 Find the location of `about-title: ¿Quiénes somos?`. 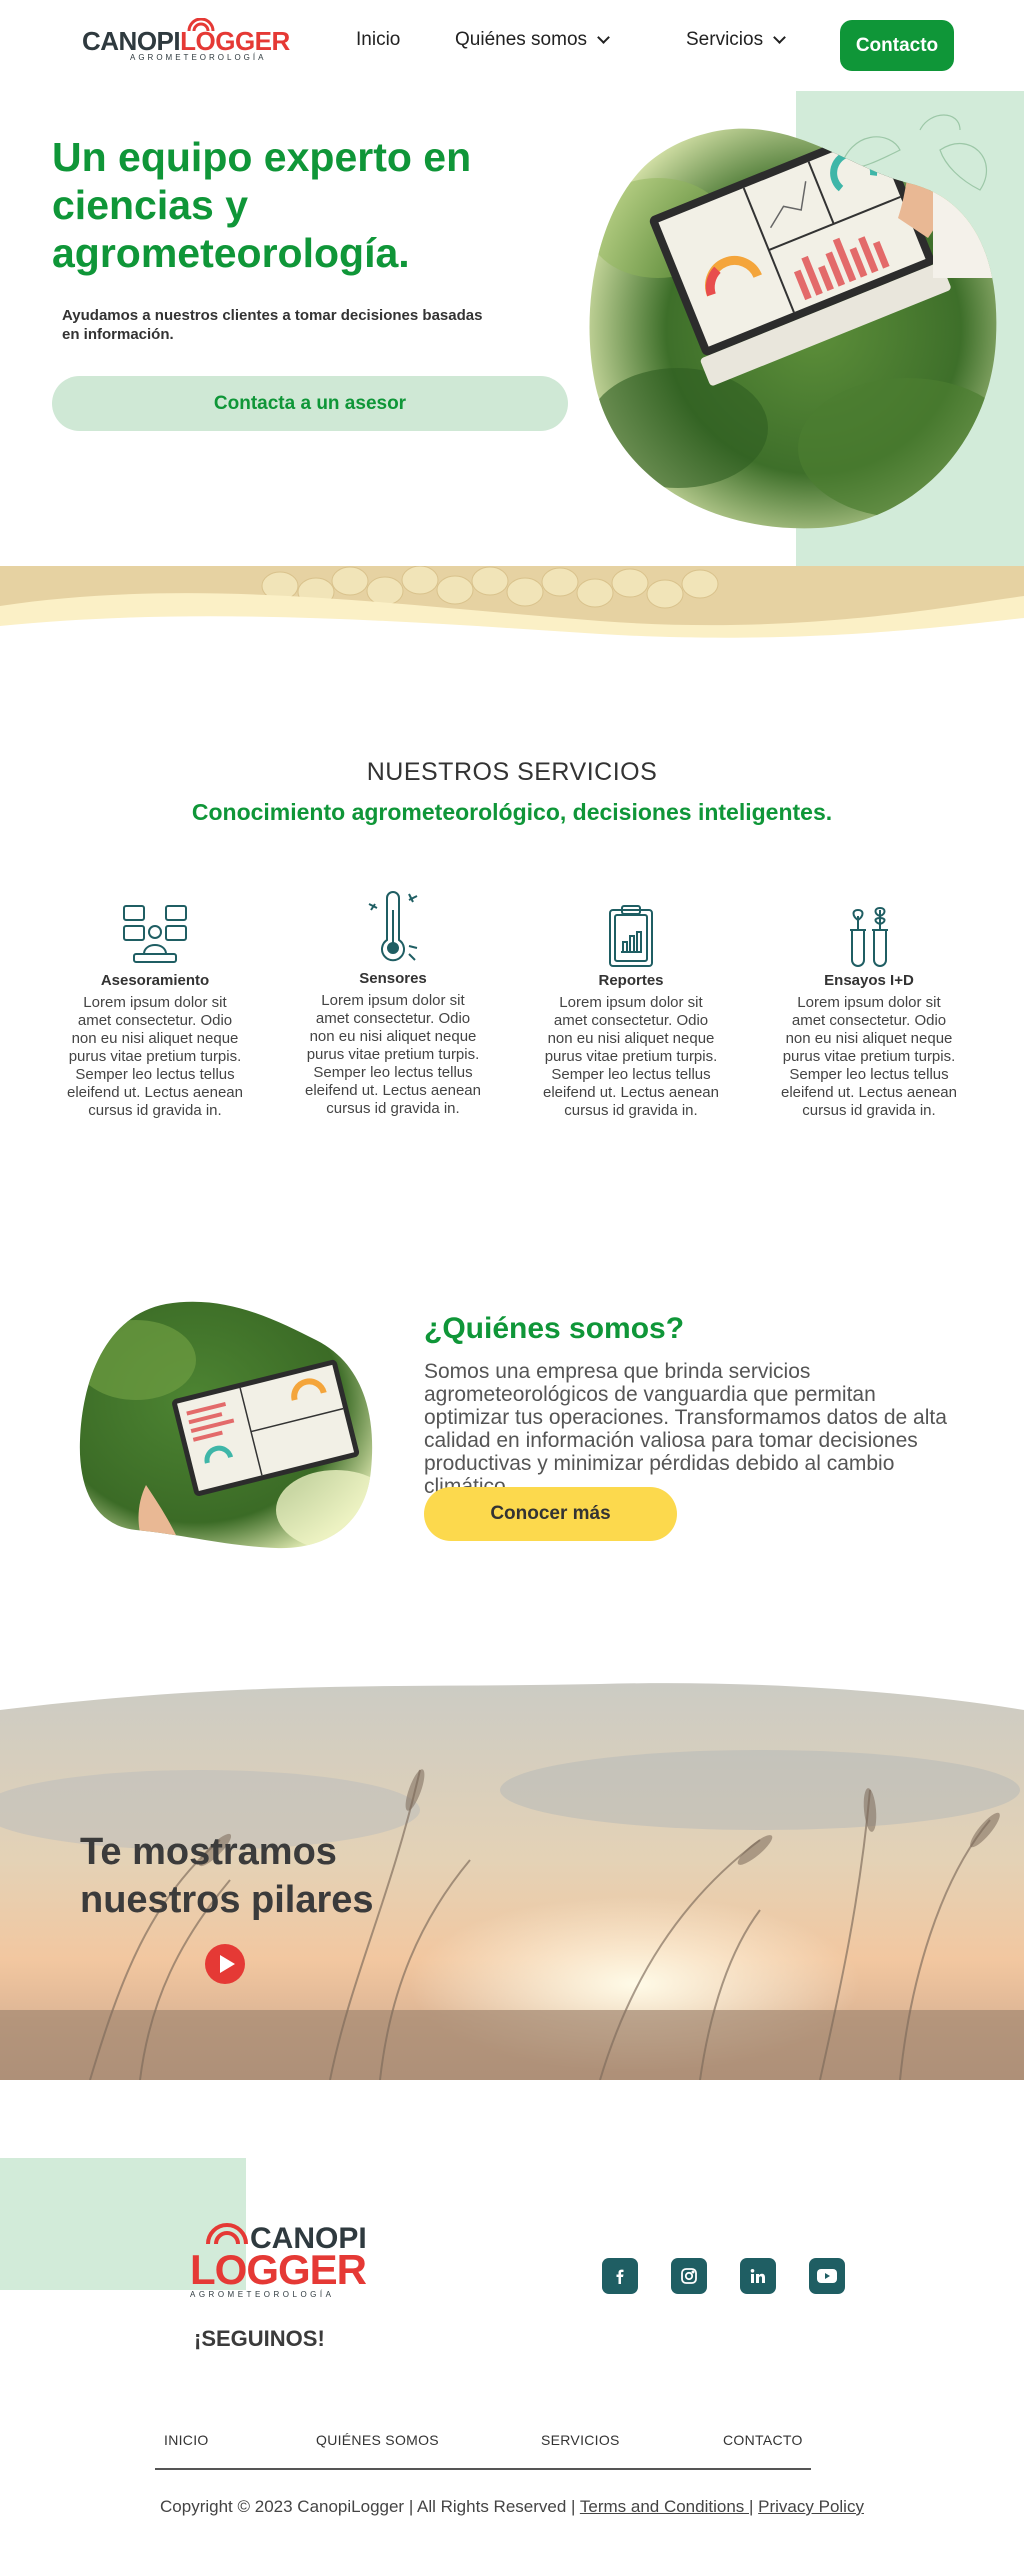

about-title: ¿Quiénes somos? is located at coordinates (554, 1328).